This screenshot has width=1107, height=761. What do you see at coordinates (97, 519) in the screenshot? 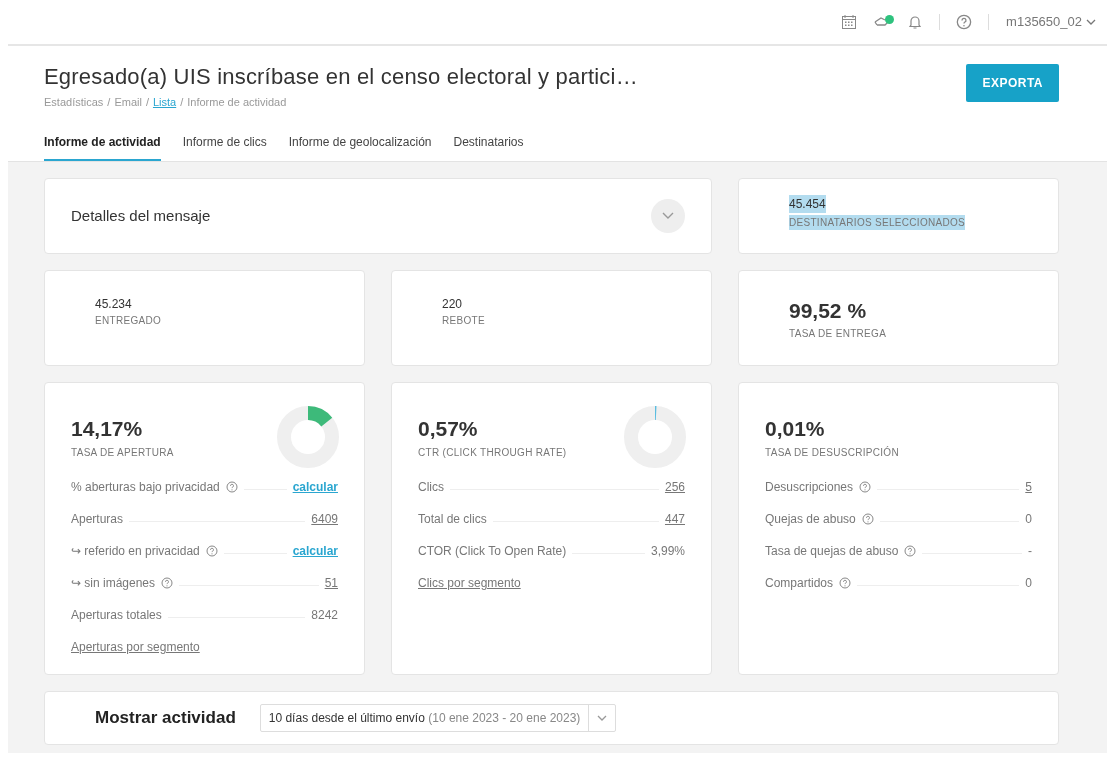
I see `metric-row-label: Aperturas` at bounding box center [97, 519].